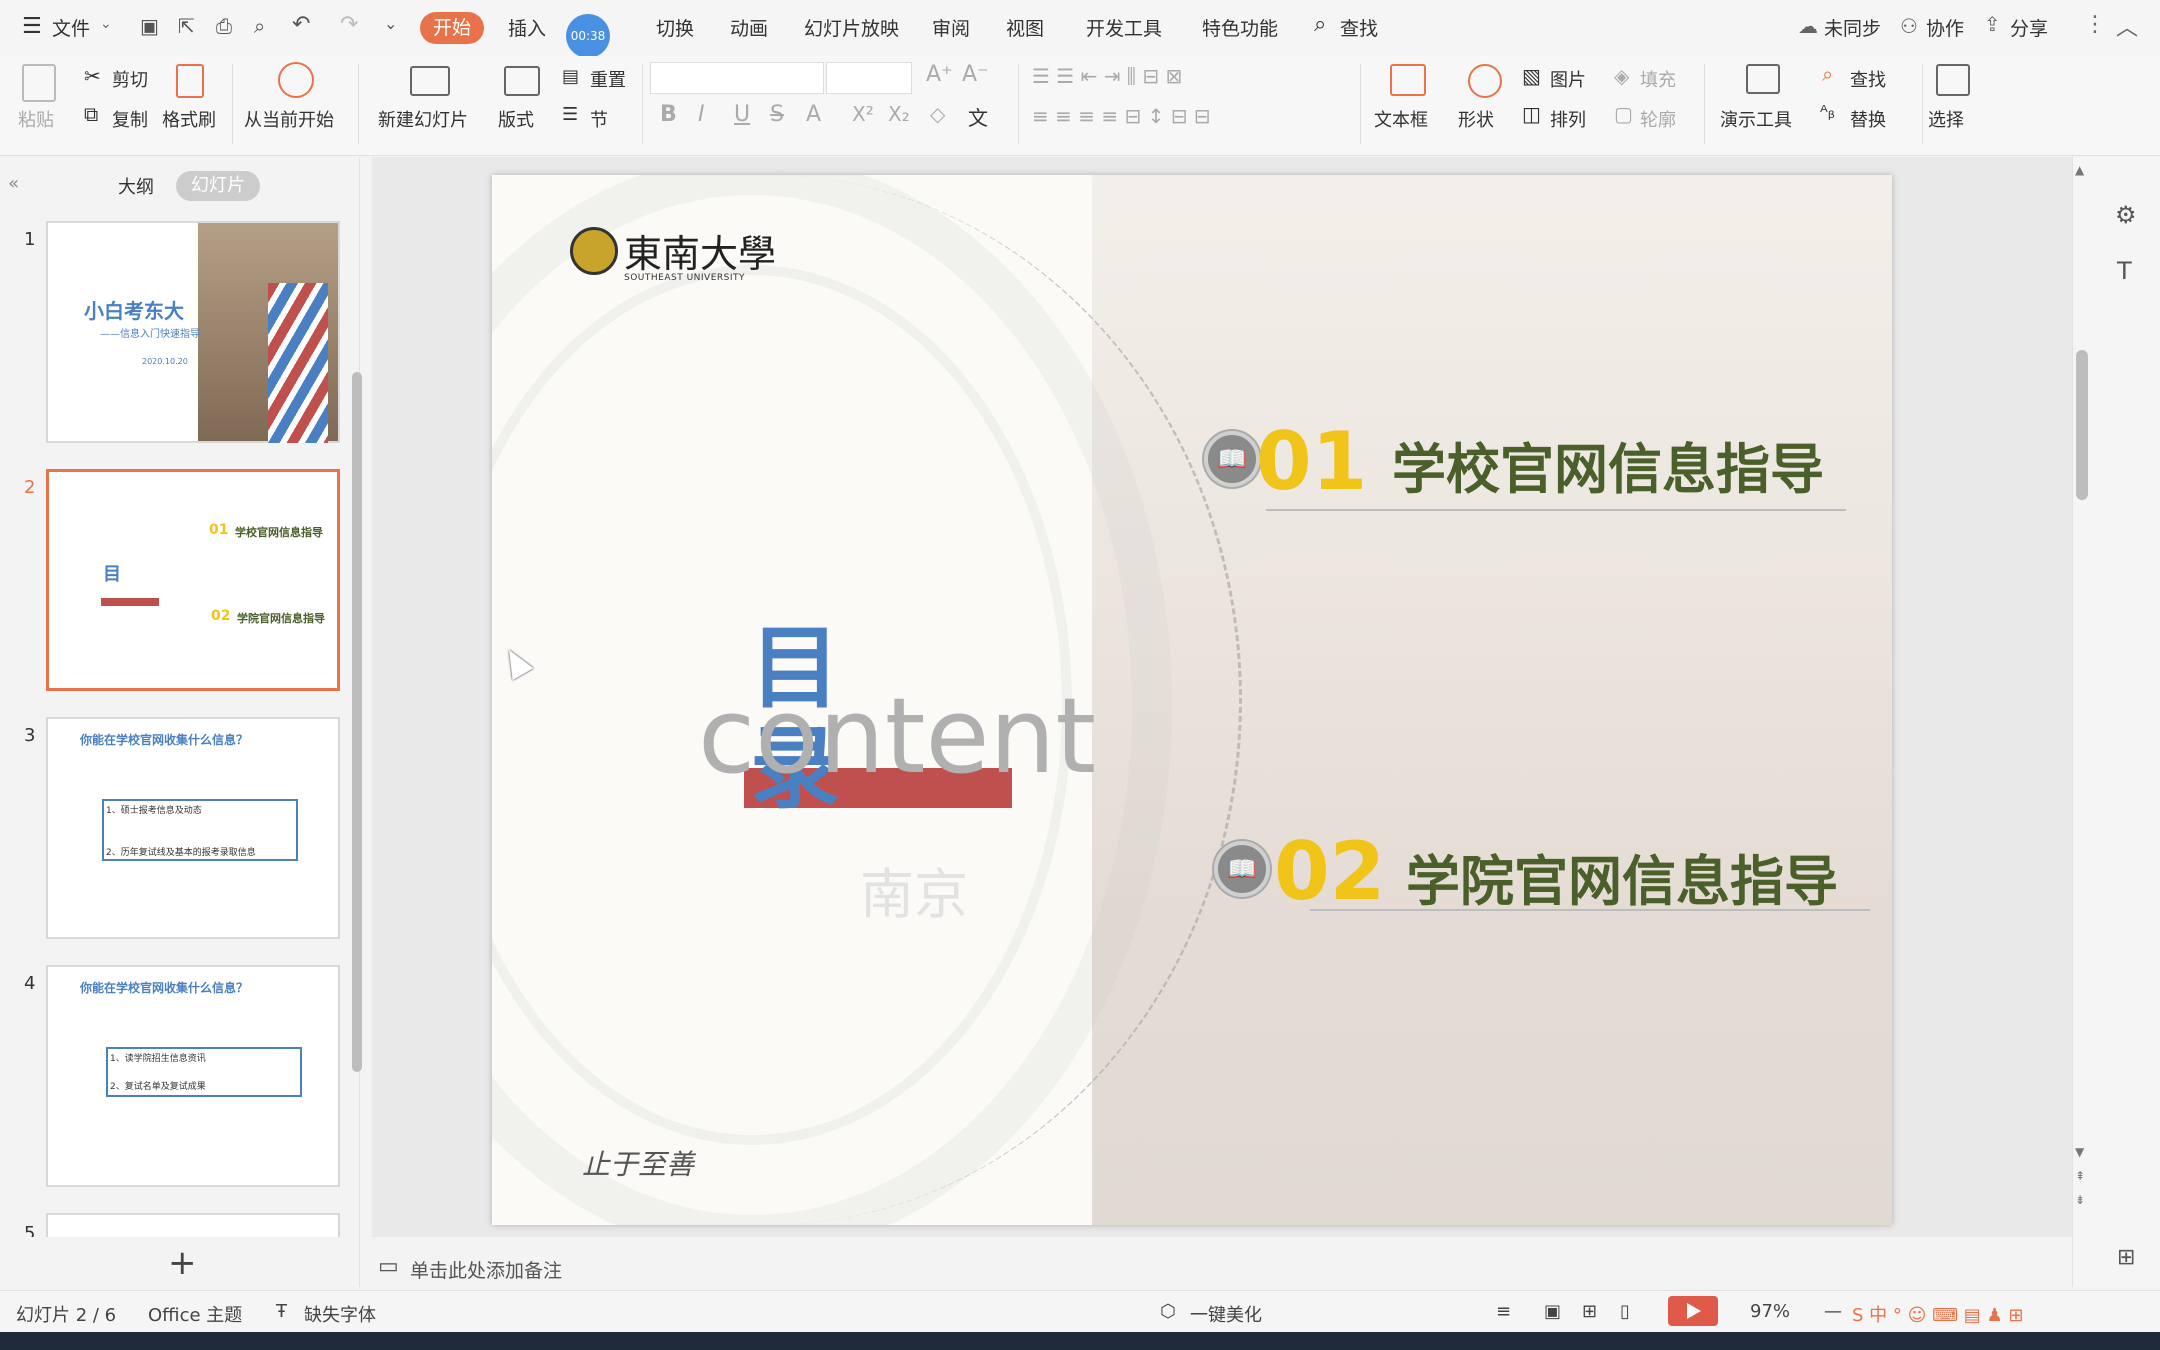 Image resolution: width=2160 pixels, height=1350 pixels. Describe the element at coordinates (13, 183) in the screenshot. I see `collapse-panel-icon: «` at that location.